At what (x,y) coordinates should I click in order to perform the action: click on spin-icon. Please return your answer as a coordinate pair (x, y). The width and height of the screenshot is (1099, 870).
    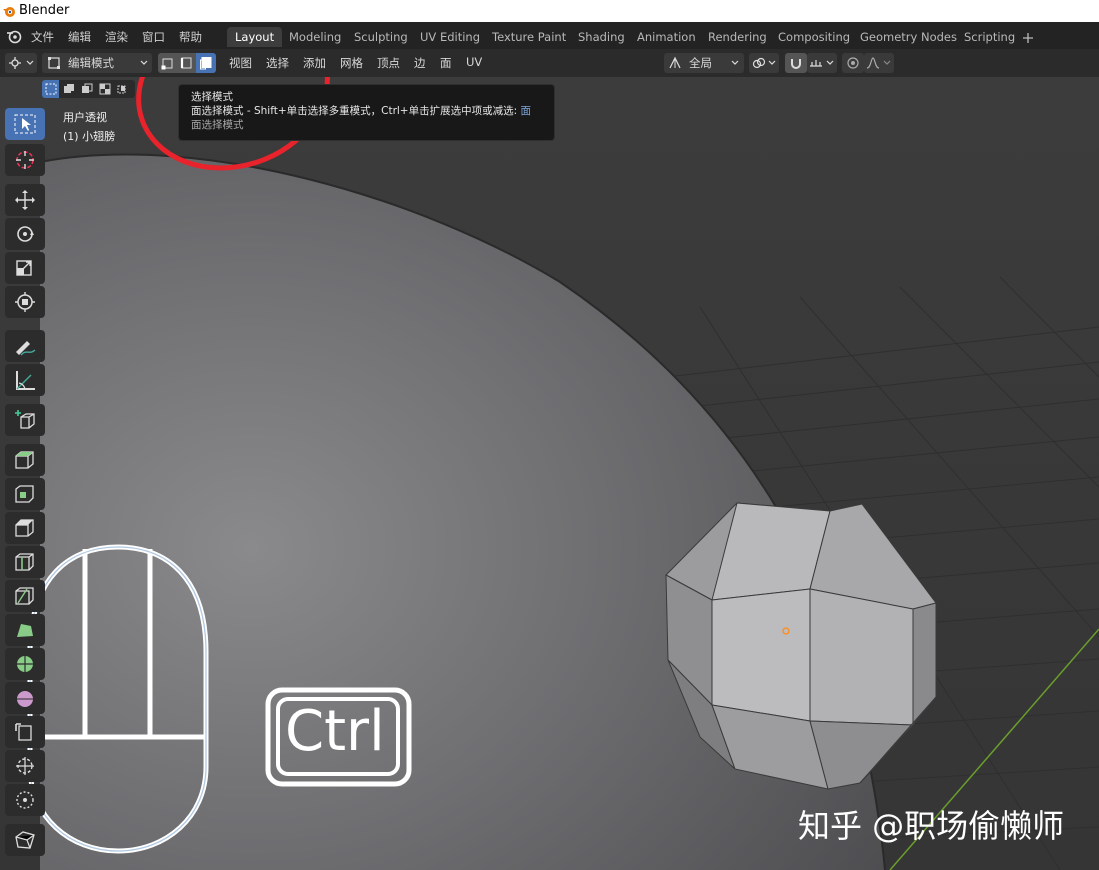
    Looking at the image, I should click on (25, 664).